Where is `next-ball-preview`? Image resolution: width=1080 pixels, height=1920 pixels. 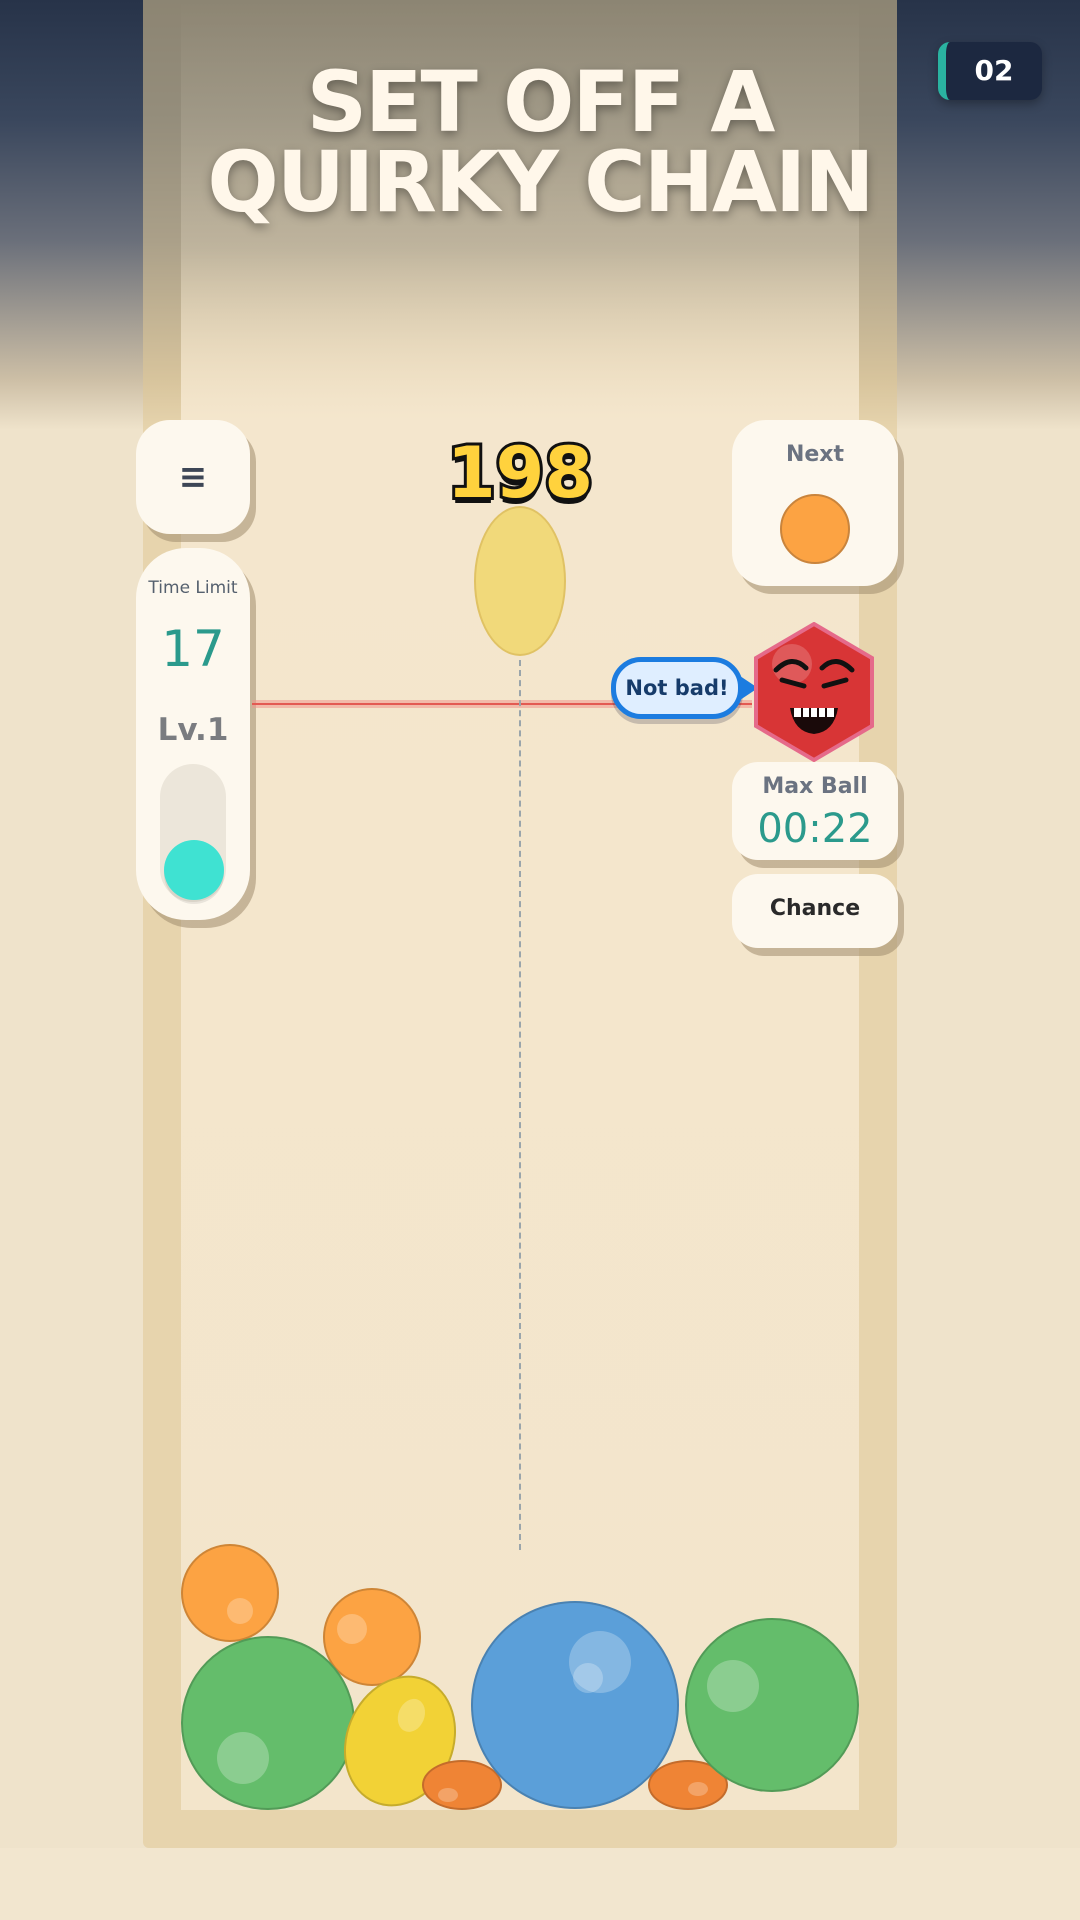
next-ball-preview is located at coordinates (815, 529).